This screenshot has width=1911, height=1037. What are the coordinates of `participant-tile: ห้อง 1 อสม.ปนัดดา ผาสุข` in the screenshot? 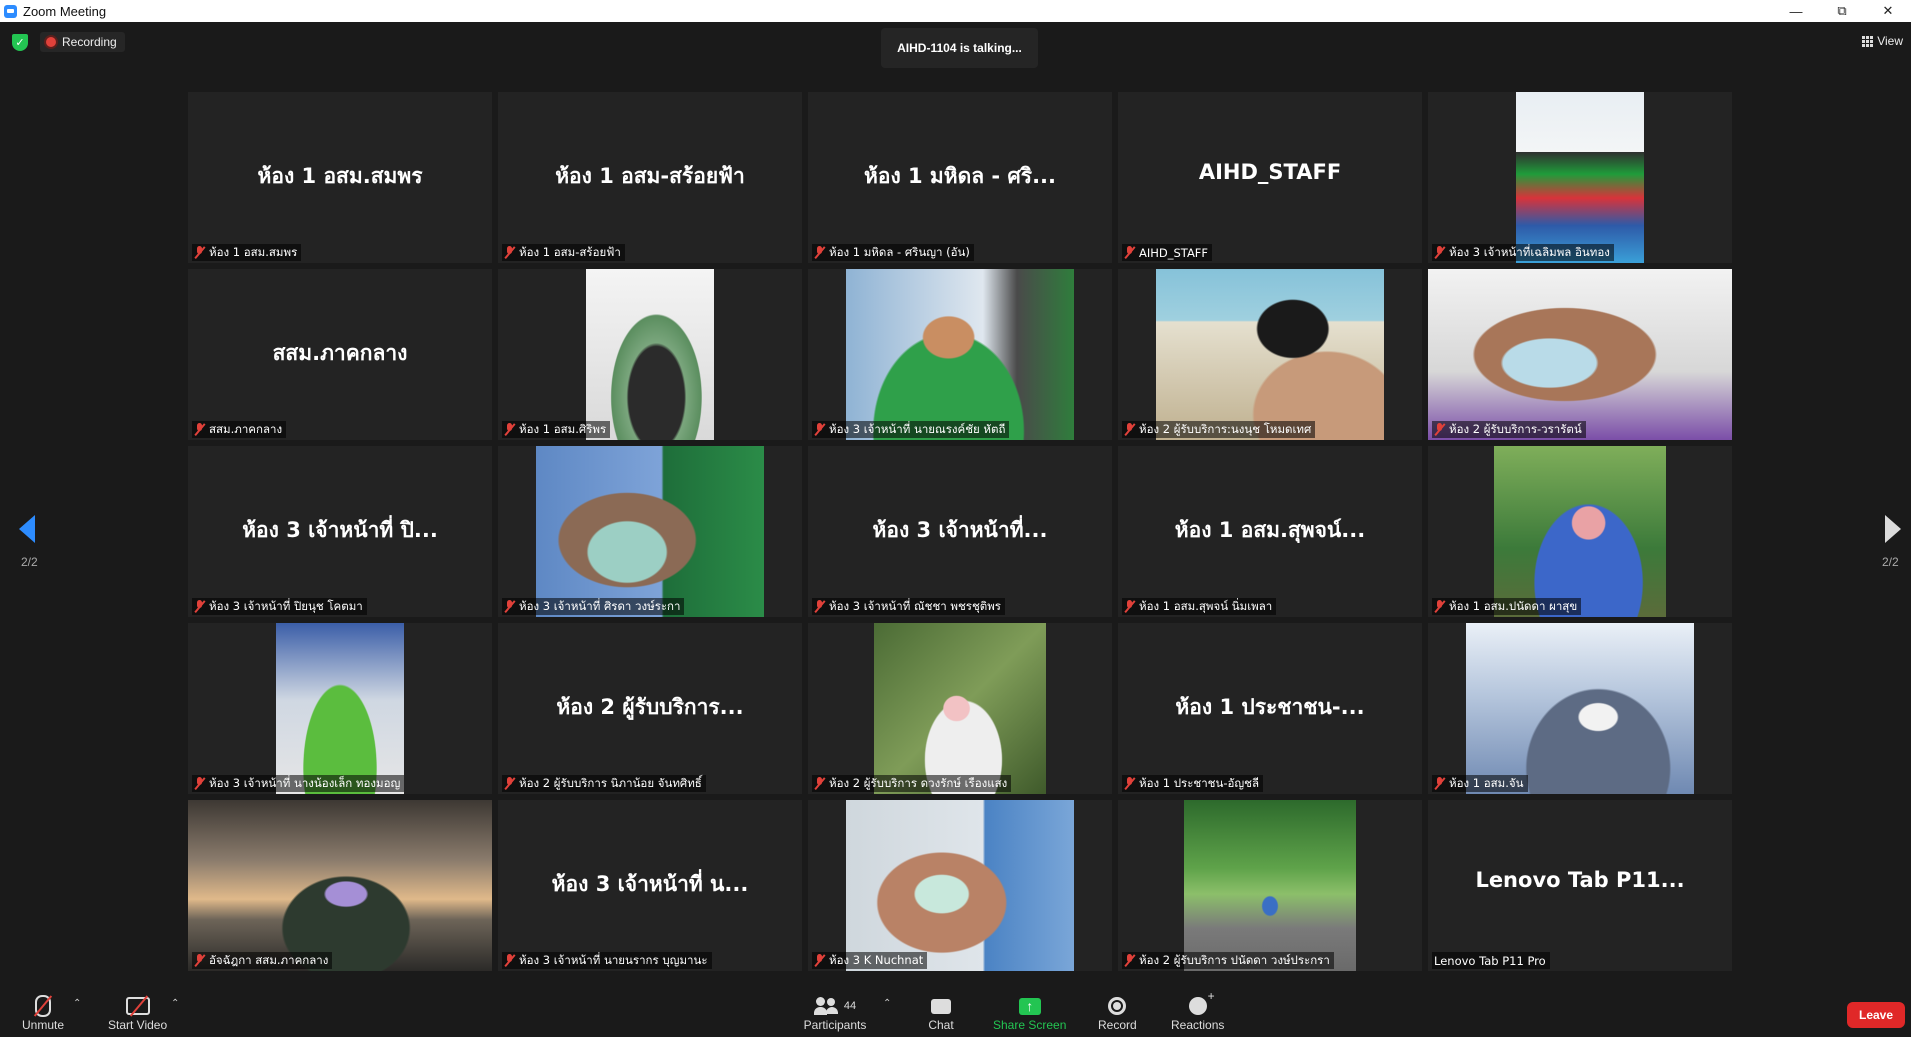 It's located at (1580, 531).